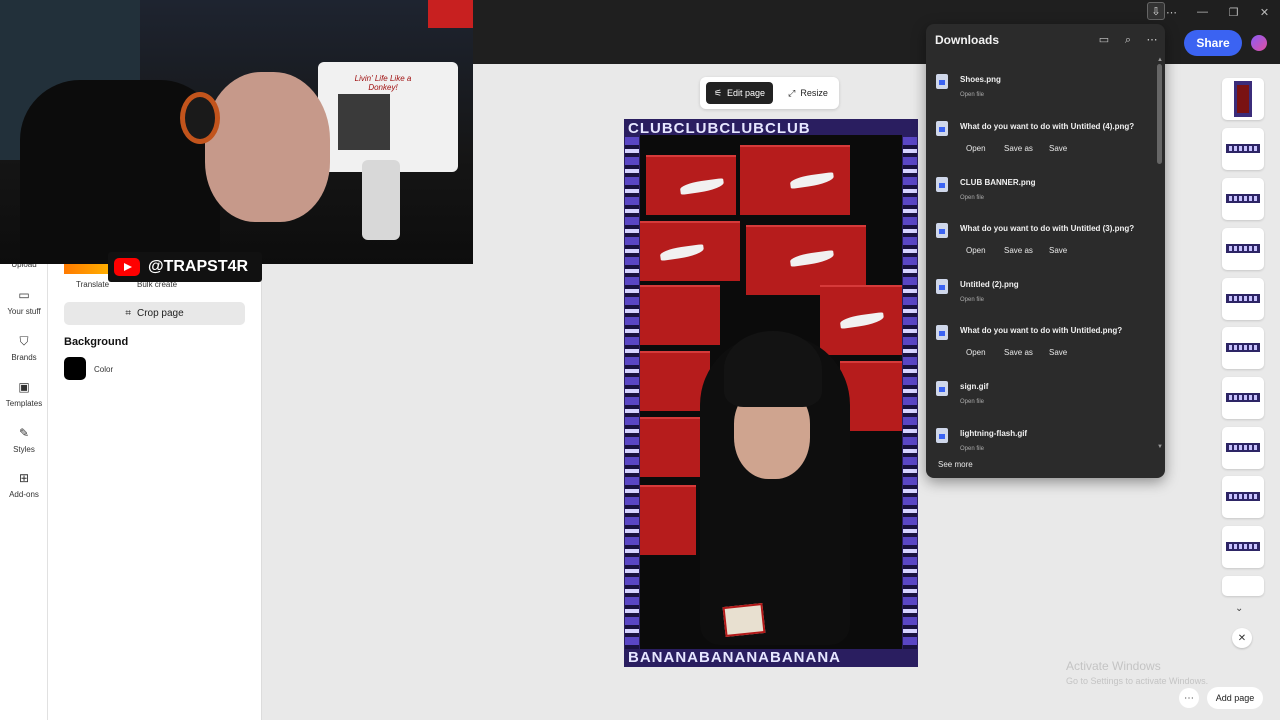 This screenshot has height=720, width=1280. Describe the element at coordinates (1239, 608) in the screenshot. I see `chevron-down-icon: ⌄` at that location.